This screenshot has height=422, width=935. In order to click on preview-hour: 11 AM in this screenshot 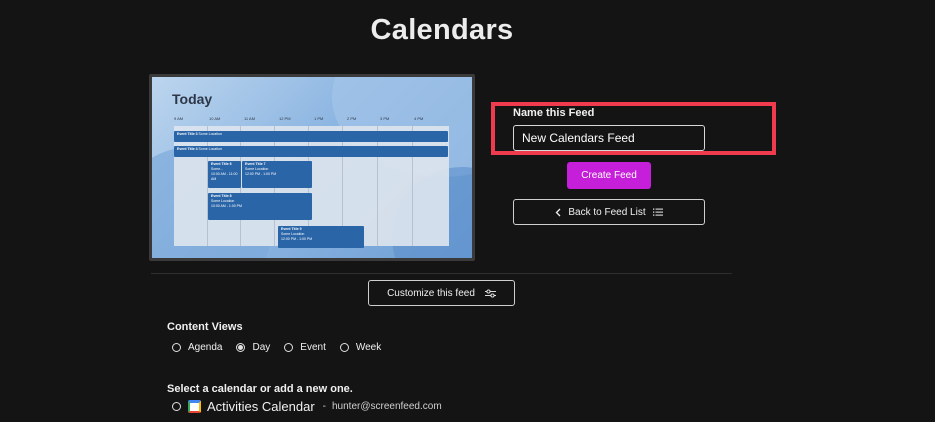, I will do `click(250, 118)`.